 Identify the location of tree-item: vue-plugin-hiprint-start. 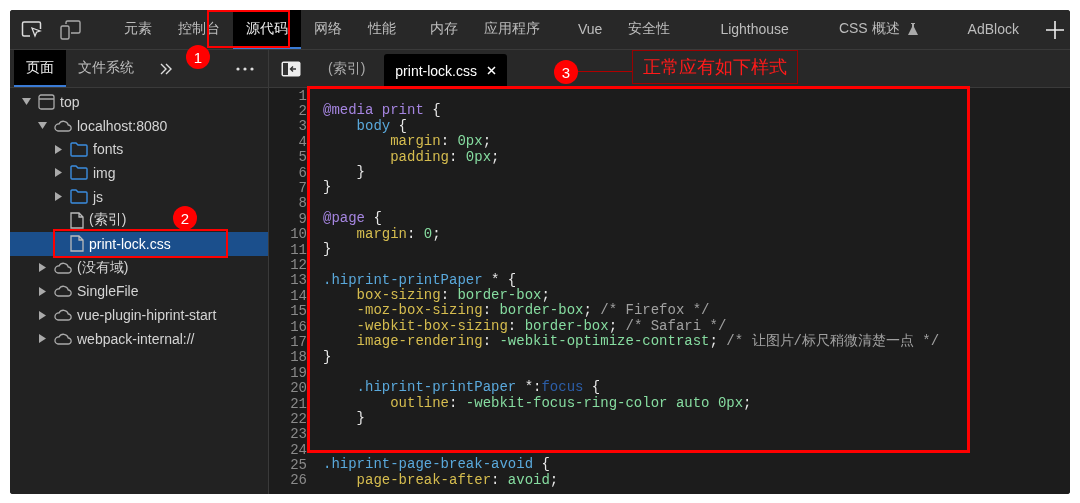
(116, 315).